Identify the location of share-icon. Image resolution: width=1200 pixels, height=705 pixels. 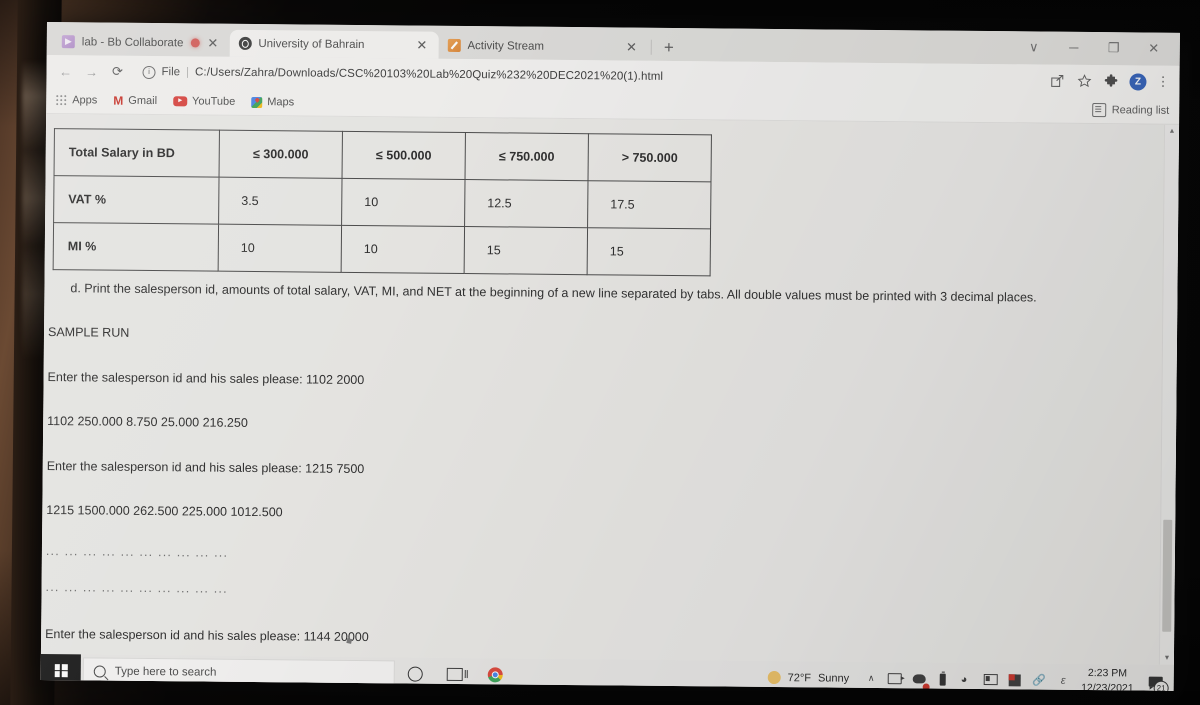
(1056, 80).